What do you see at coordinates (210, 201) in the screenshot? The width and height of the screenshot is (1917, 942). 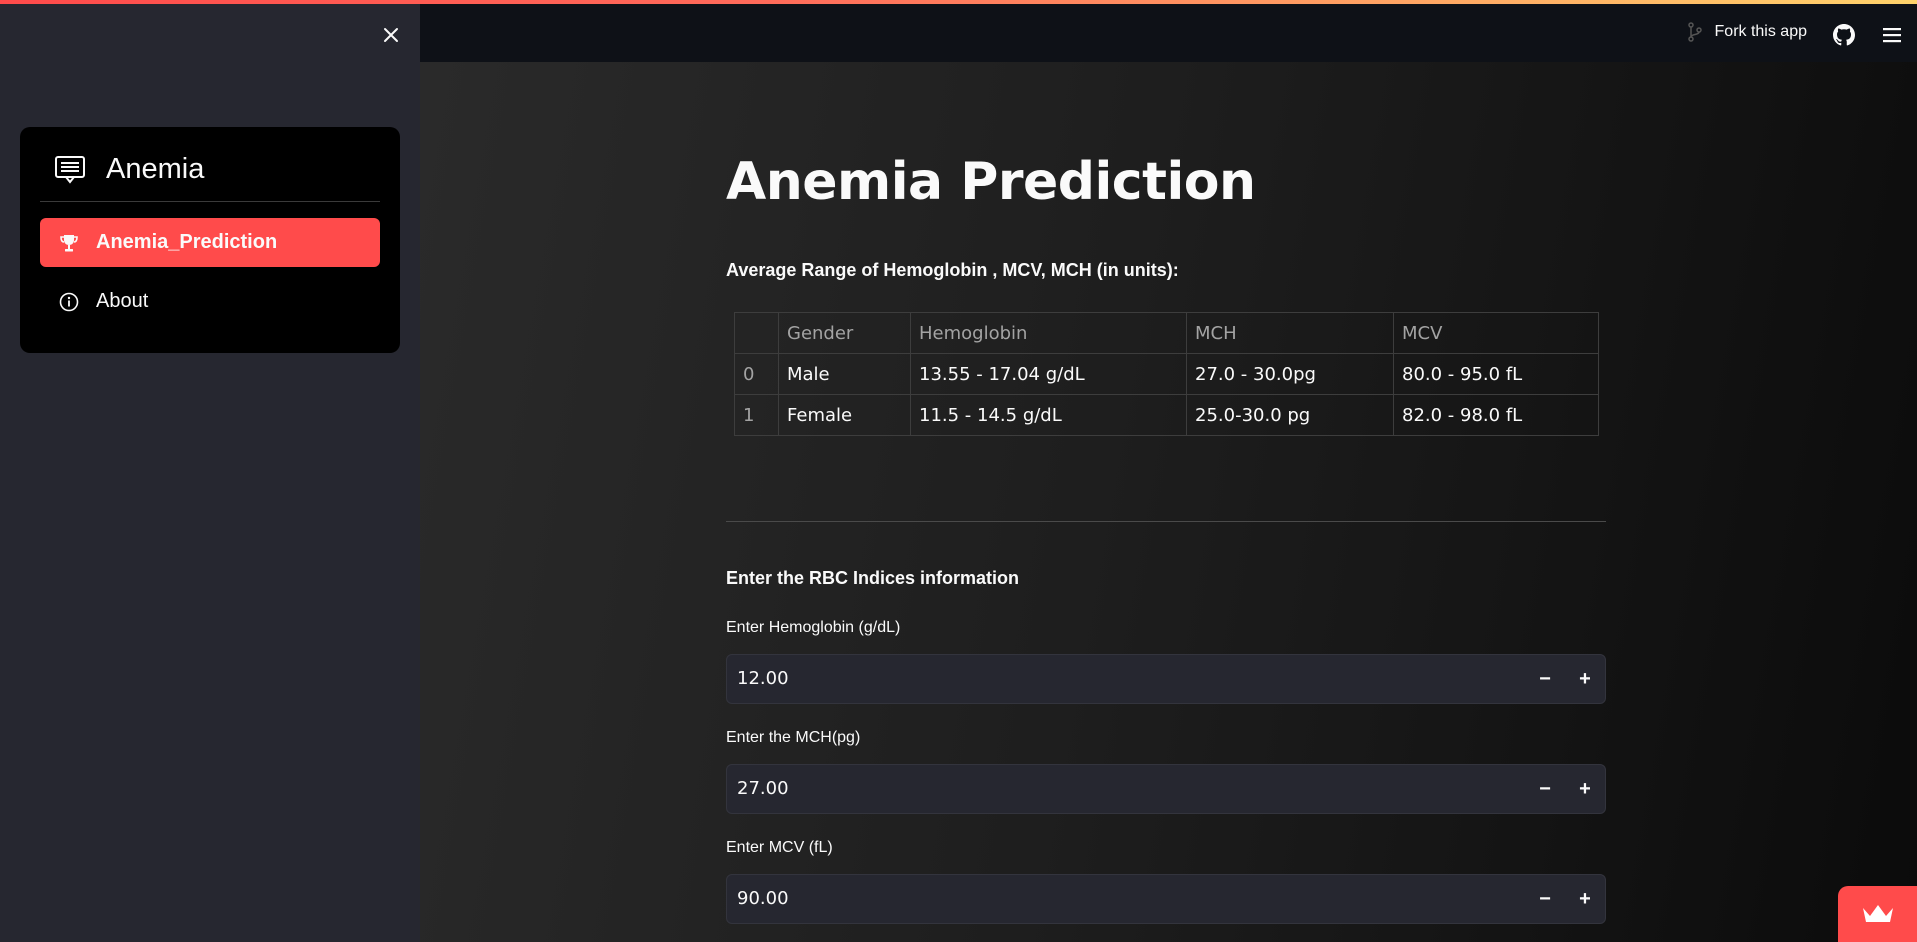 I see `menu-divider` at bounding box center [210, 201].